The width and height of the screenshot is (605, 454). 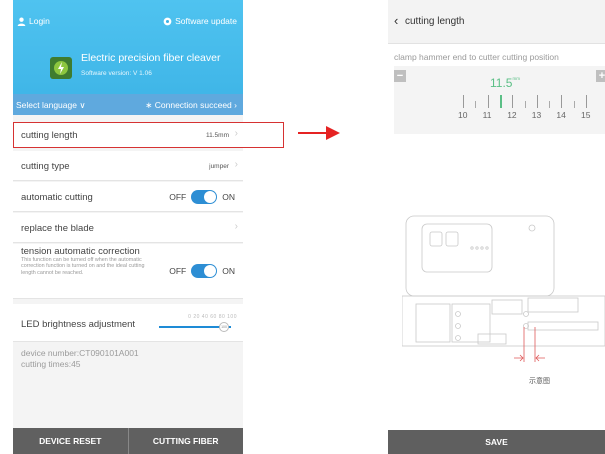 What do you see at coordinates (313, 133) in the screenshot?
I see `arrow-shaft` at bounding box center [313, 133].